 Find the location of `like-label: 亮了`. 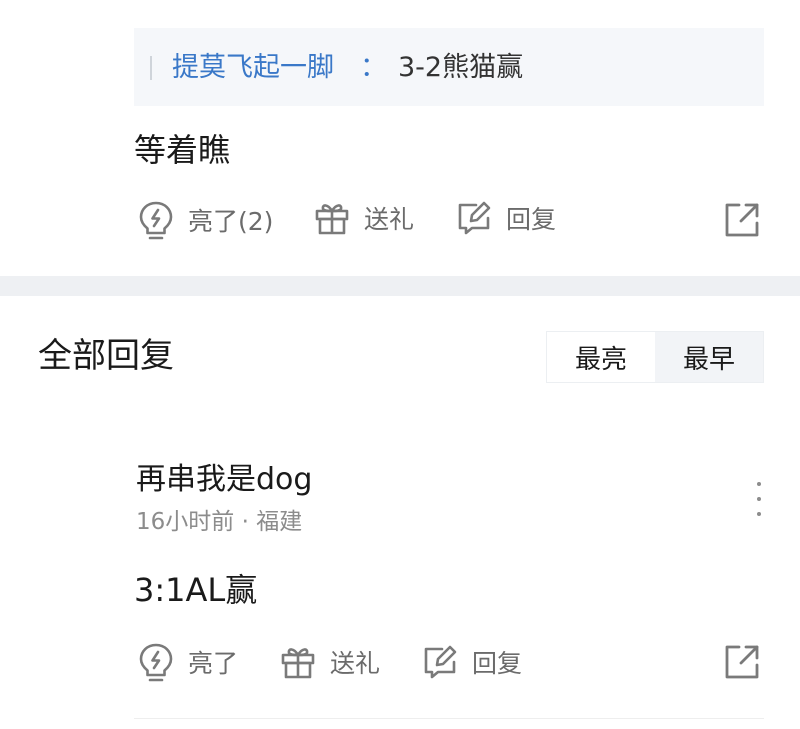

like-label: 亮了 is located at coordinates (213, 663).